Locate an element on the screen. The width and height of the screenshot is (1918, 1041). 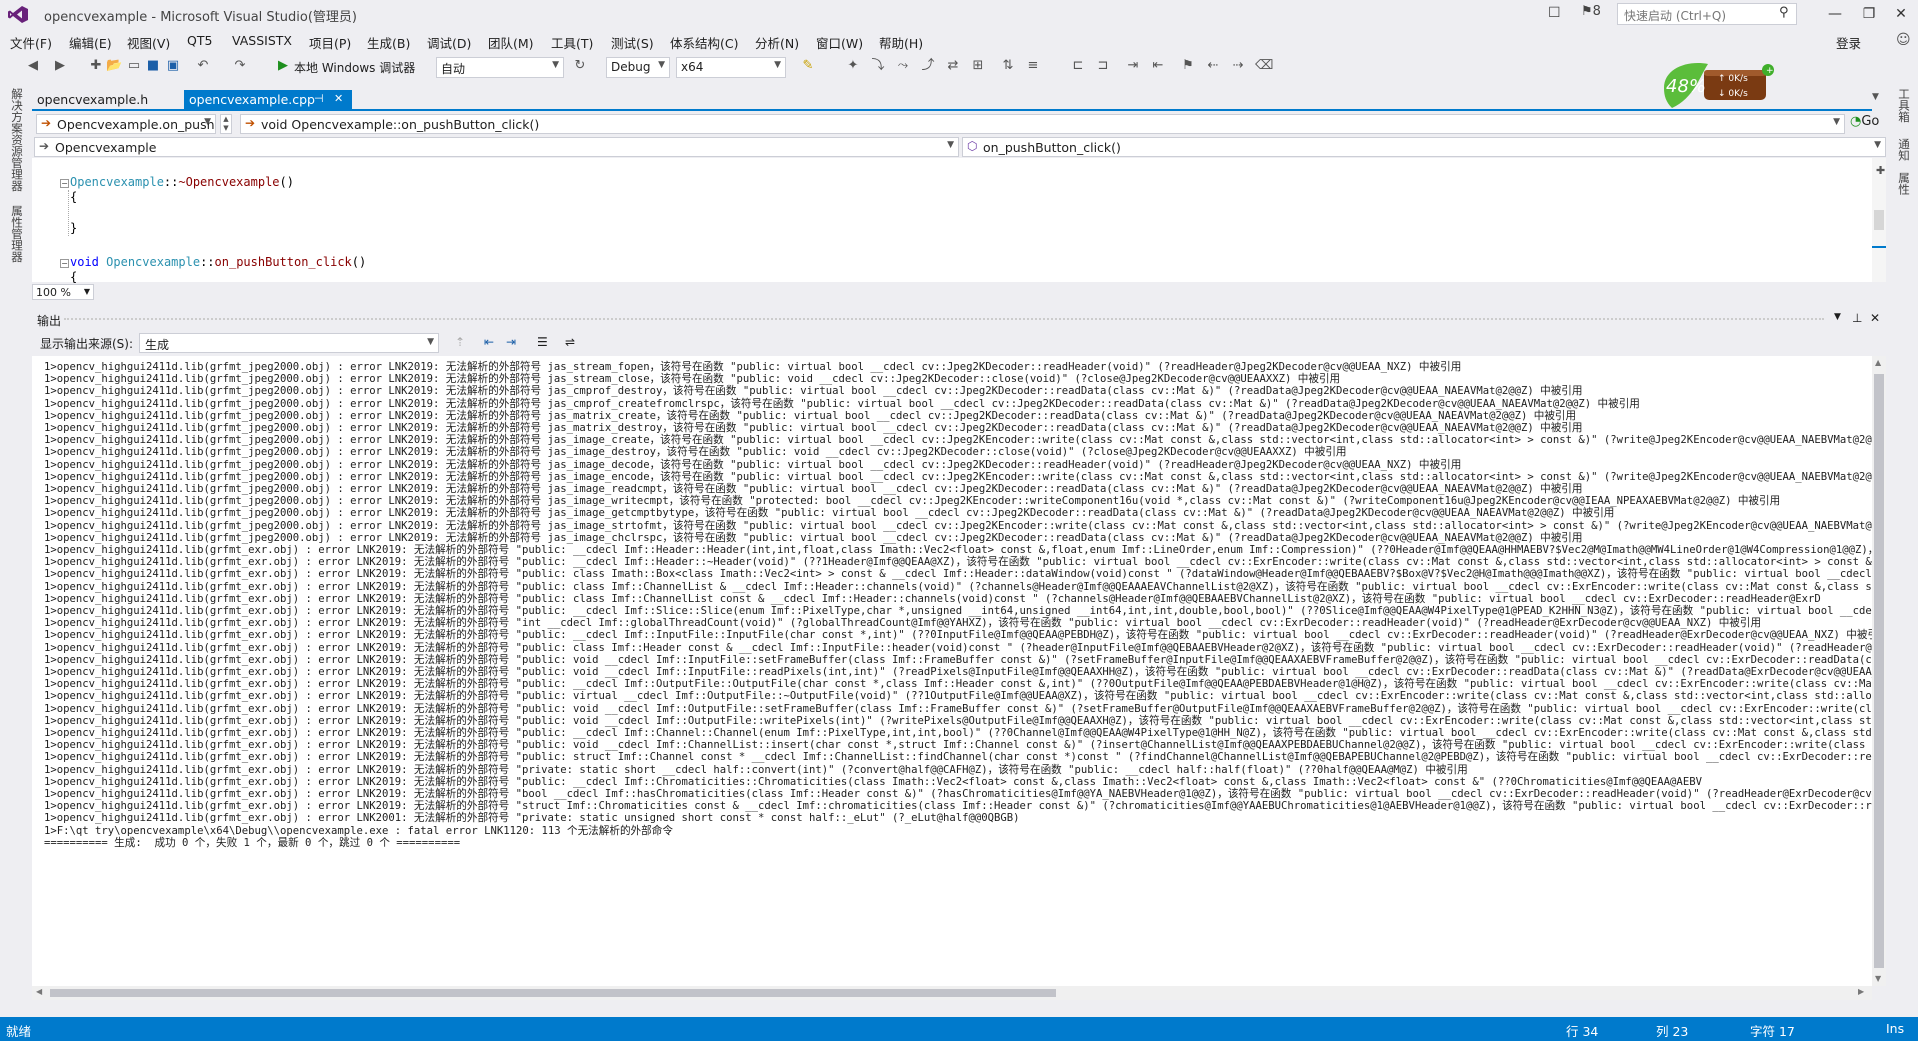
properties-tab: 属性 is located at coordinates (1904, 183).